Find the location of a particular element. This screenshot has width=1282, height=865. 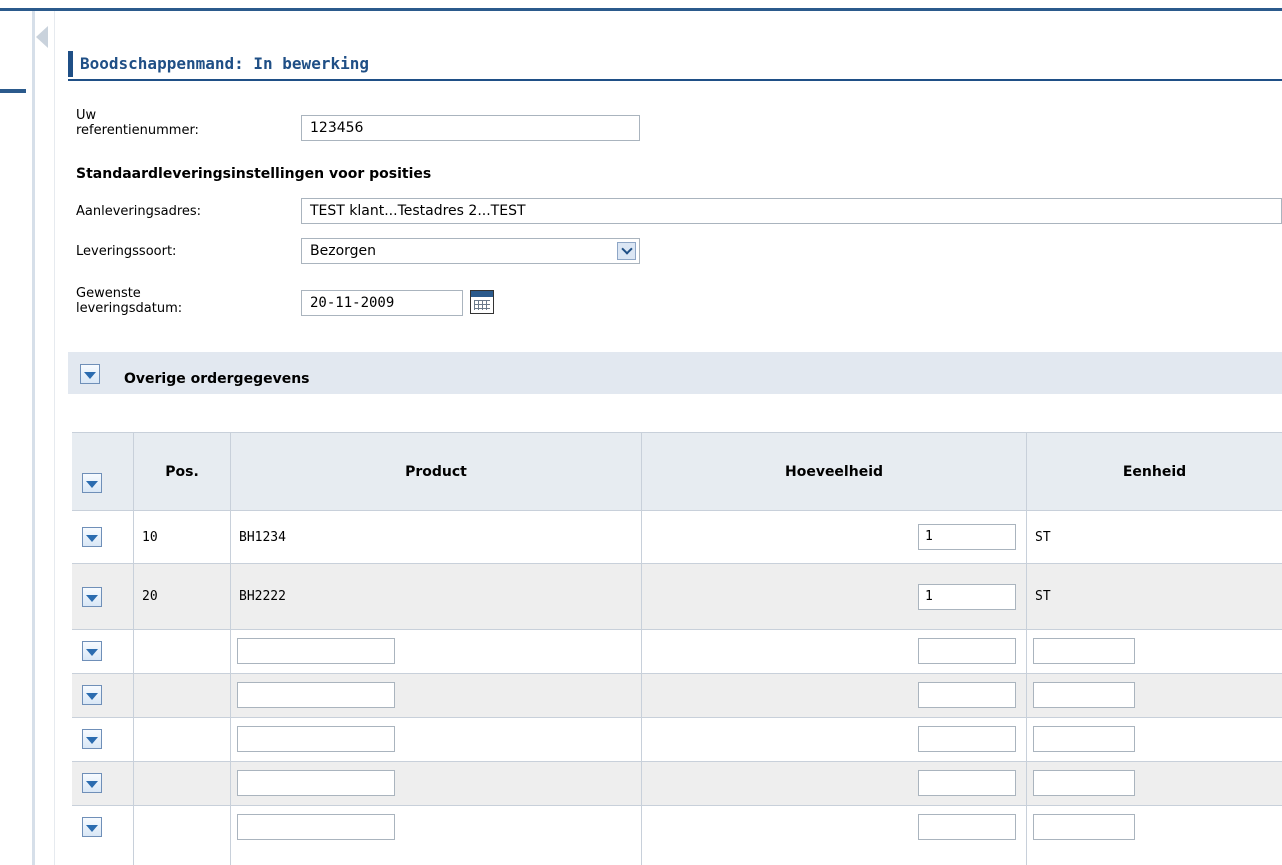

page-title-bar: Boodschappenmand: In bewerking is located at coordinates (675, 66).